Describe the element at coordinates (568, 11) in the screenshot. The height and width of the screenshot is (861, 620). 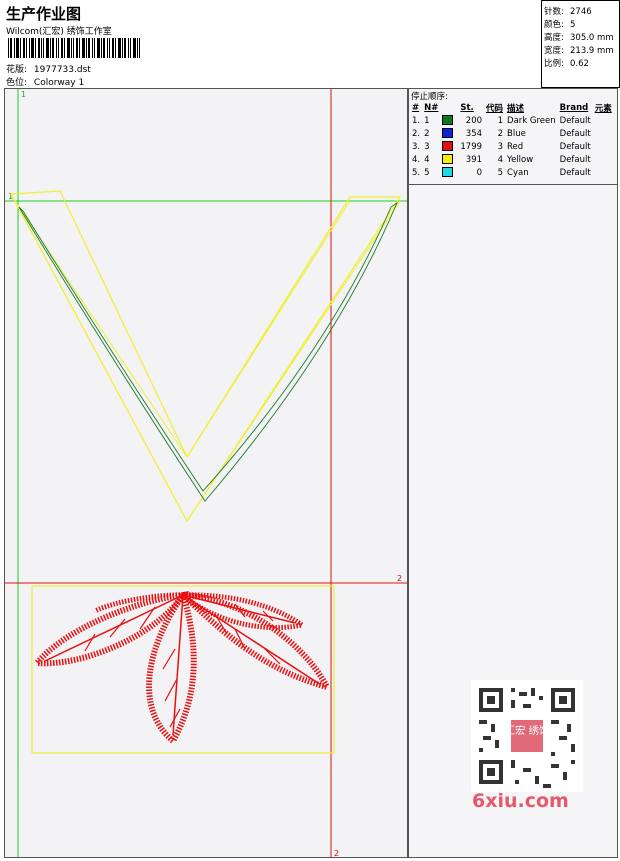
I see `stat-stitches: 针数: 2746` at that location.